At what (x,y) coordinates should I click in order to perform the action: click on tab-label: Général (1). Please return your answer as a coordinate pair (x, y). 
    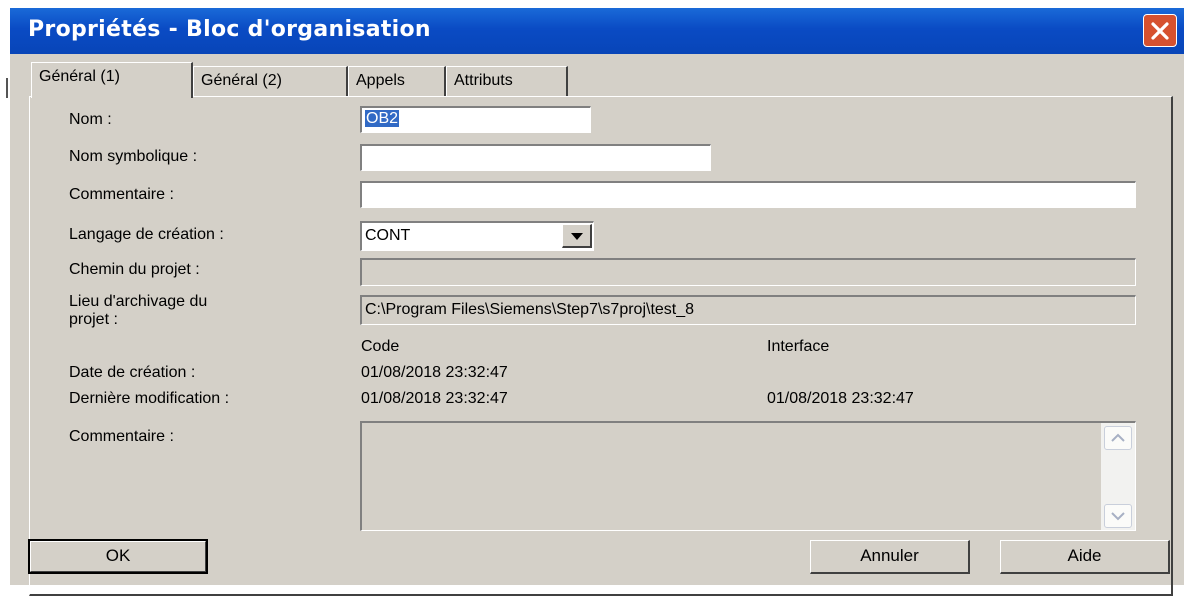
    Looking at the image, I should click on (79, 76).